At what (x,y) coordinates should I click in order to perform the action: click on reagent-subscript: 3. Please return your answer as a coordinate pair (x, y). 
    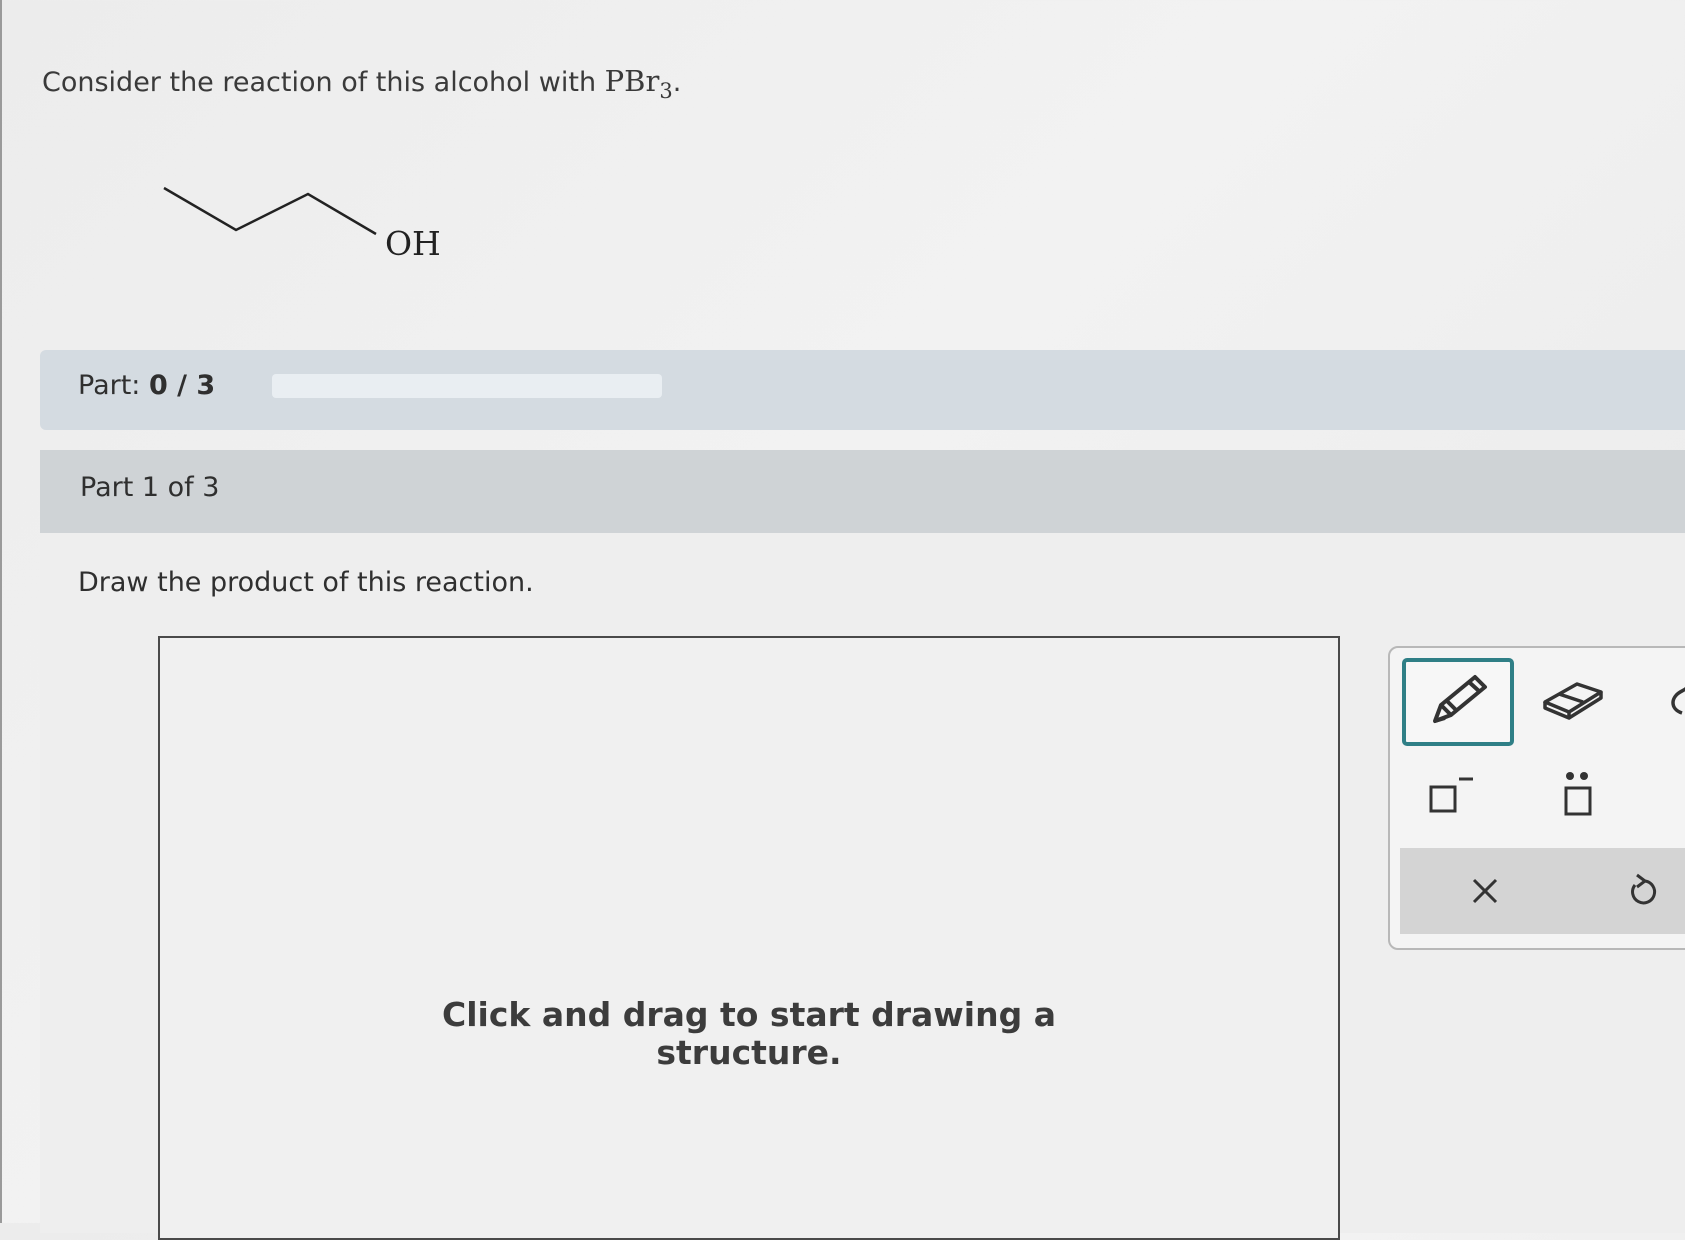
    Looking at the image, I should click on (666, 91).